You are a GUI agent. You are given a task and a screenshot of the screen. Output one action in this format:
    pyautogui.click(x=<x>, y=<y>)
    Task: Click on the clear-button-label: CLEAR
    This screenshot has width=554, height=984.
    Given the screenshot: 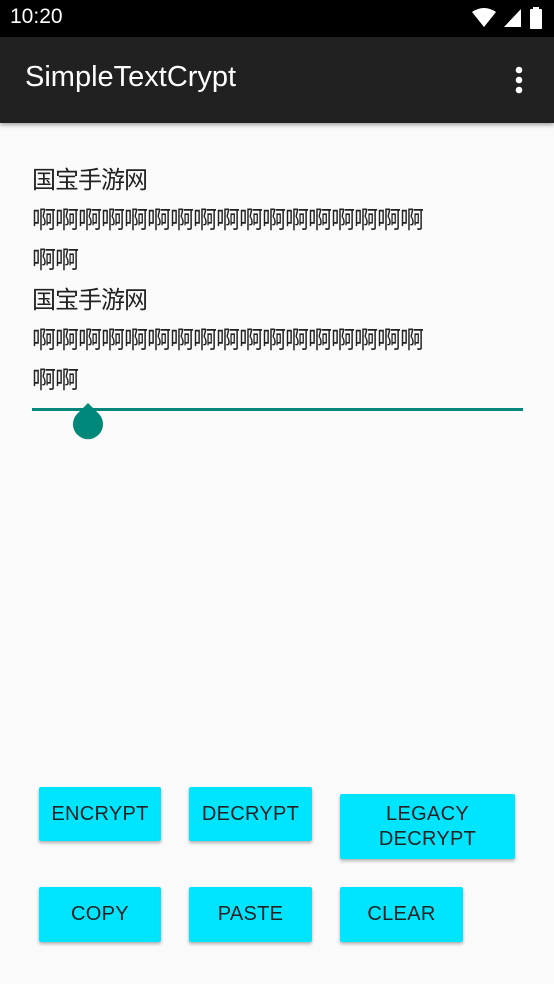 What is the action you would take?
    pyautogui.click(x=401, y=914)
    